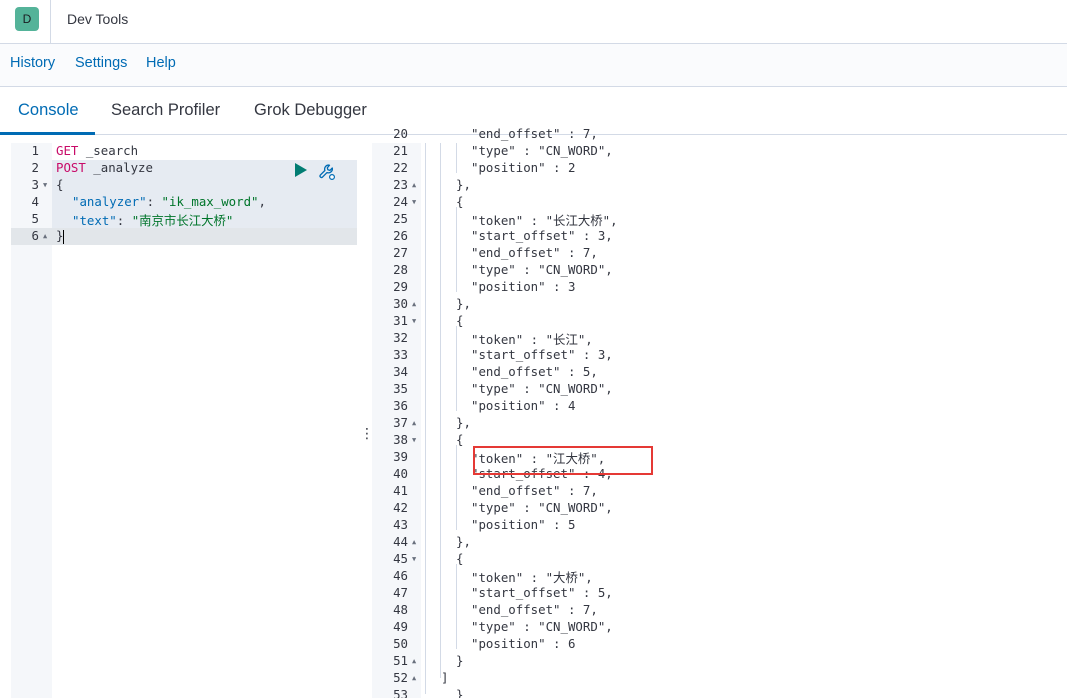  What do you see at coordinates (35, 167) in the screenshot?
I see `line-number: 2` at bounding box center [35, 167].